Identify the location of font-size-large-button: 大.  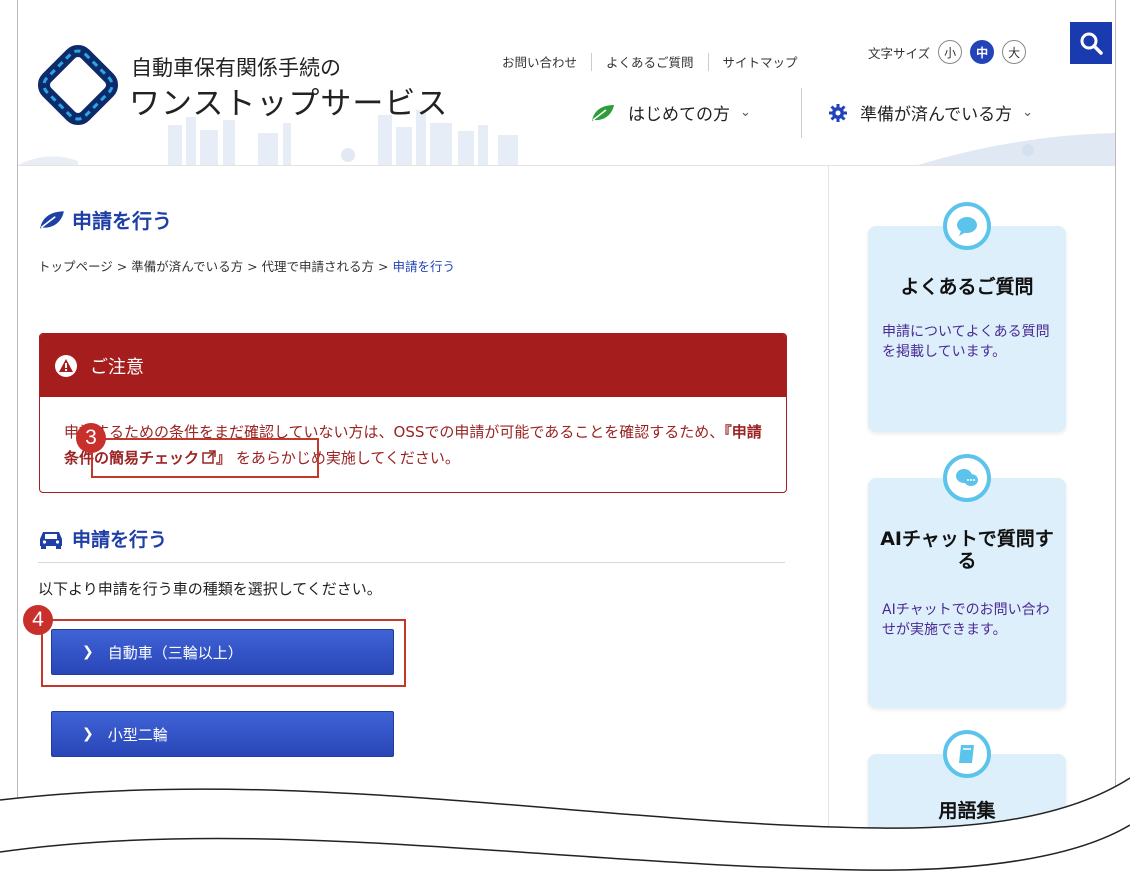
(1014, 52).